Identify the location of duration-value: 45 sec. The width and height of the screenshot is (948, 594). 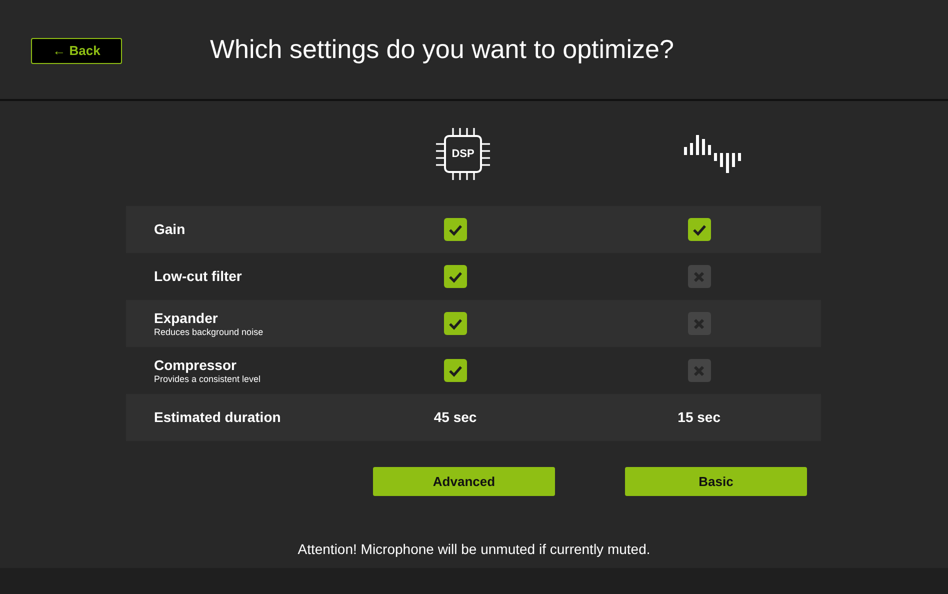
(455, 417).